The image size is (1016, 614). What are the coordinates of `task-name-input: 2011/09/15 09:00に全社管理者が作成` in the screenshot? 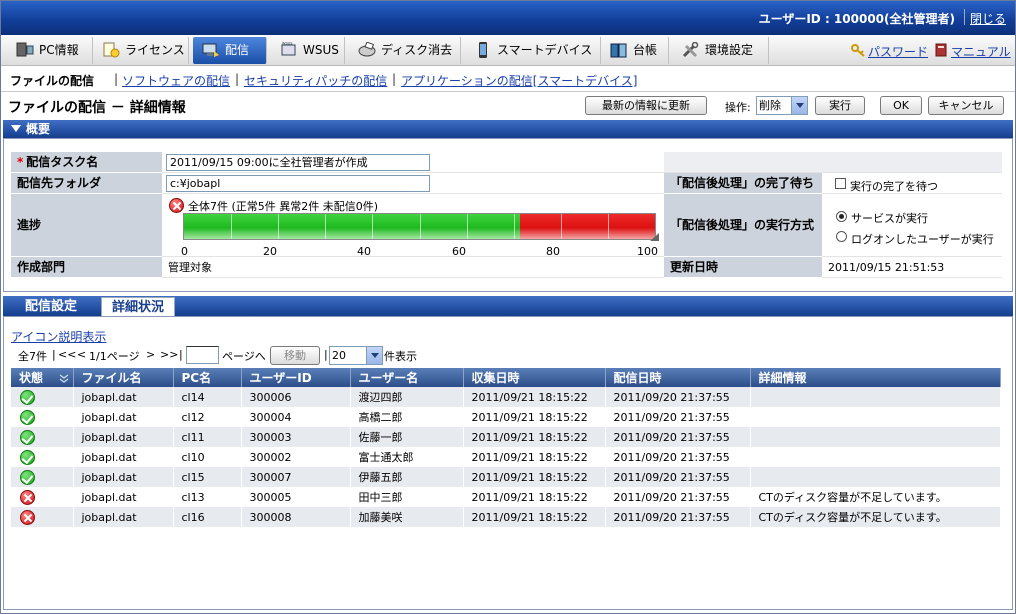 It's located at (298, 162).